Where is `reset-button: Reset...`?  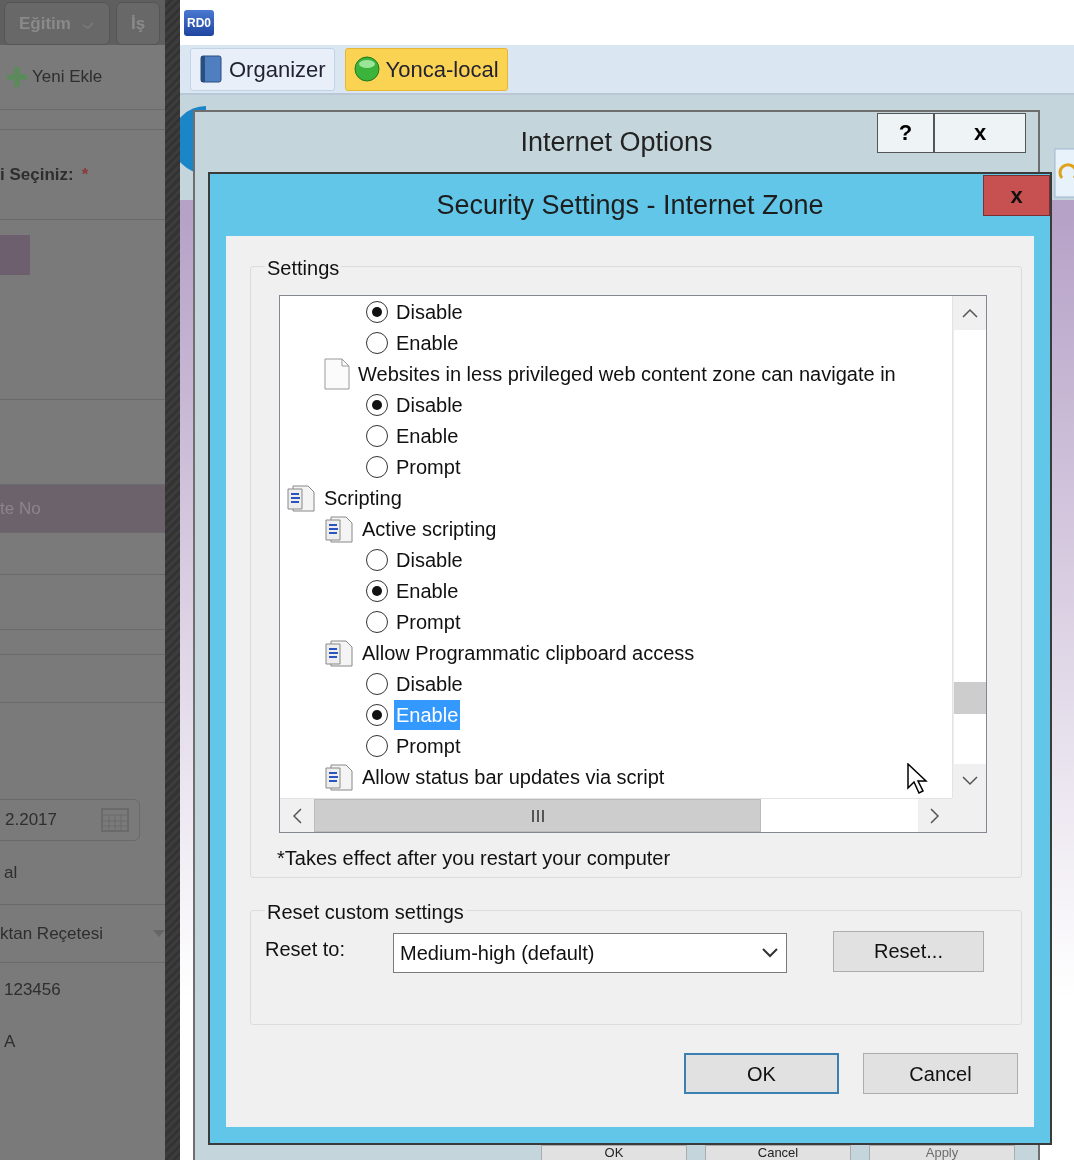 reset-button: Reset... is located at coordinates (908, 951).